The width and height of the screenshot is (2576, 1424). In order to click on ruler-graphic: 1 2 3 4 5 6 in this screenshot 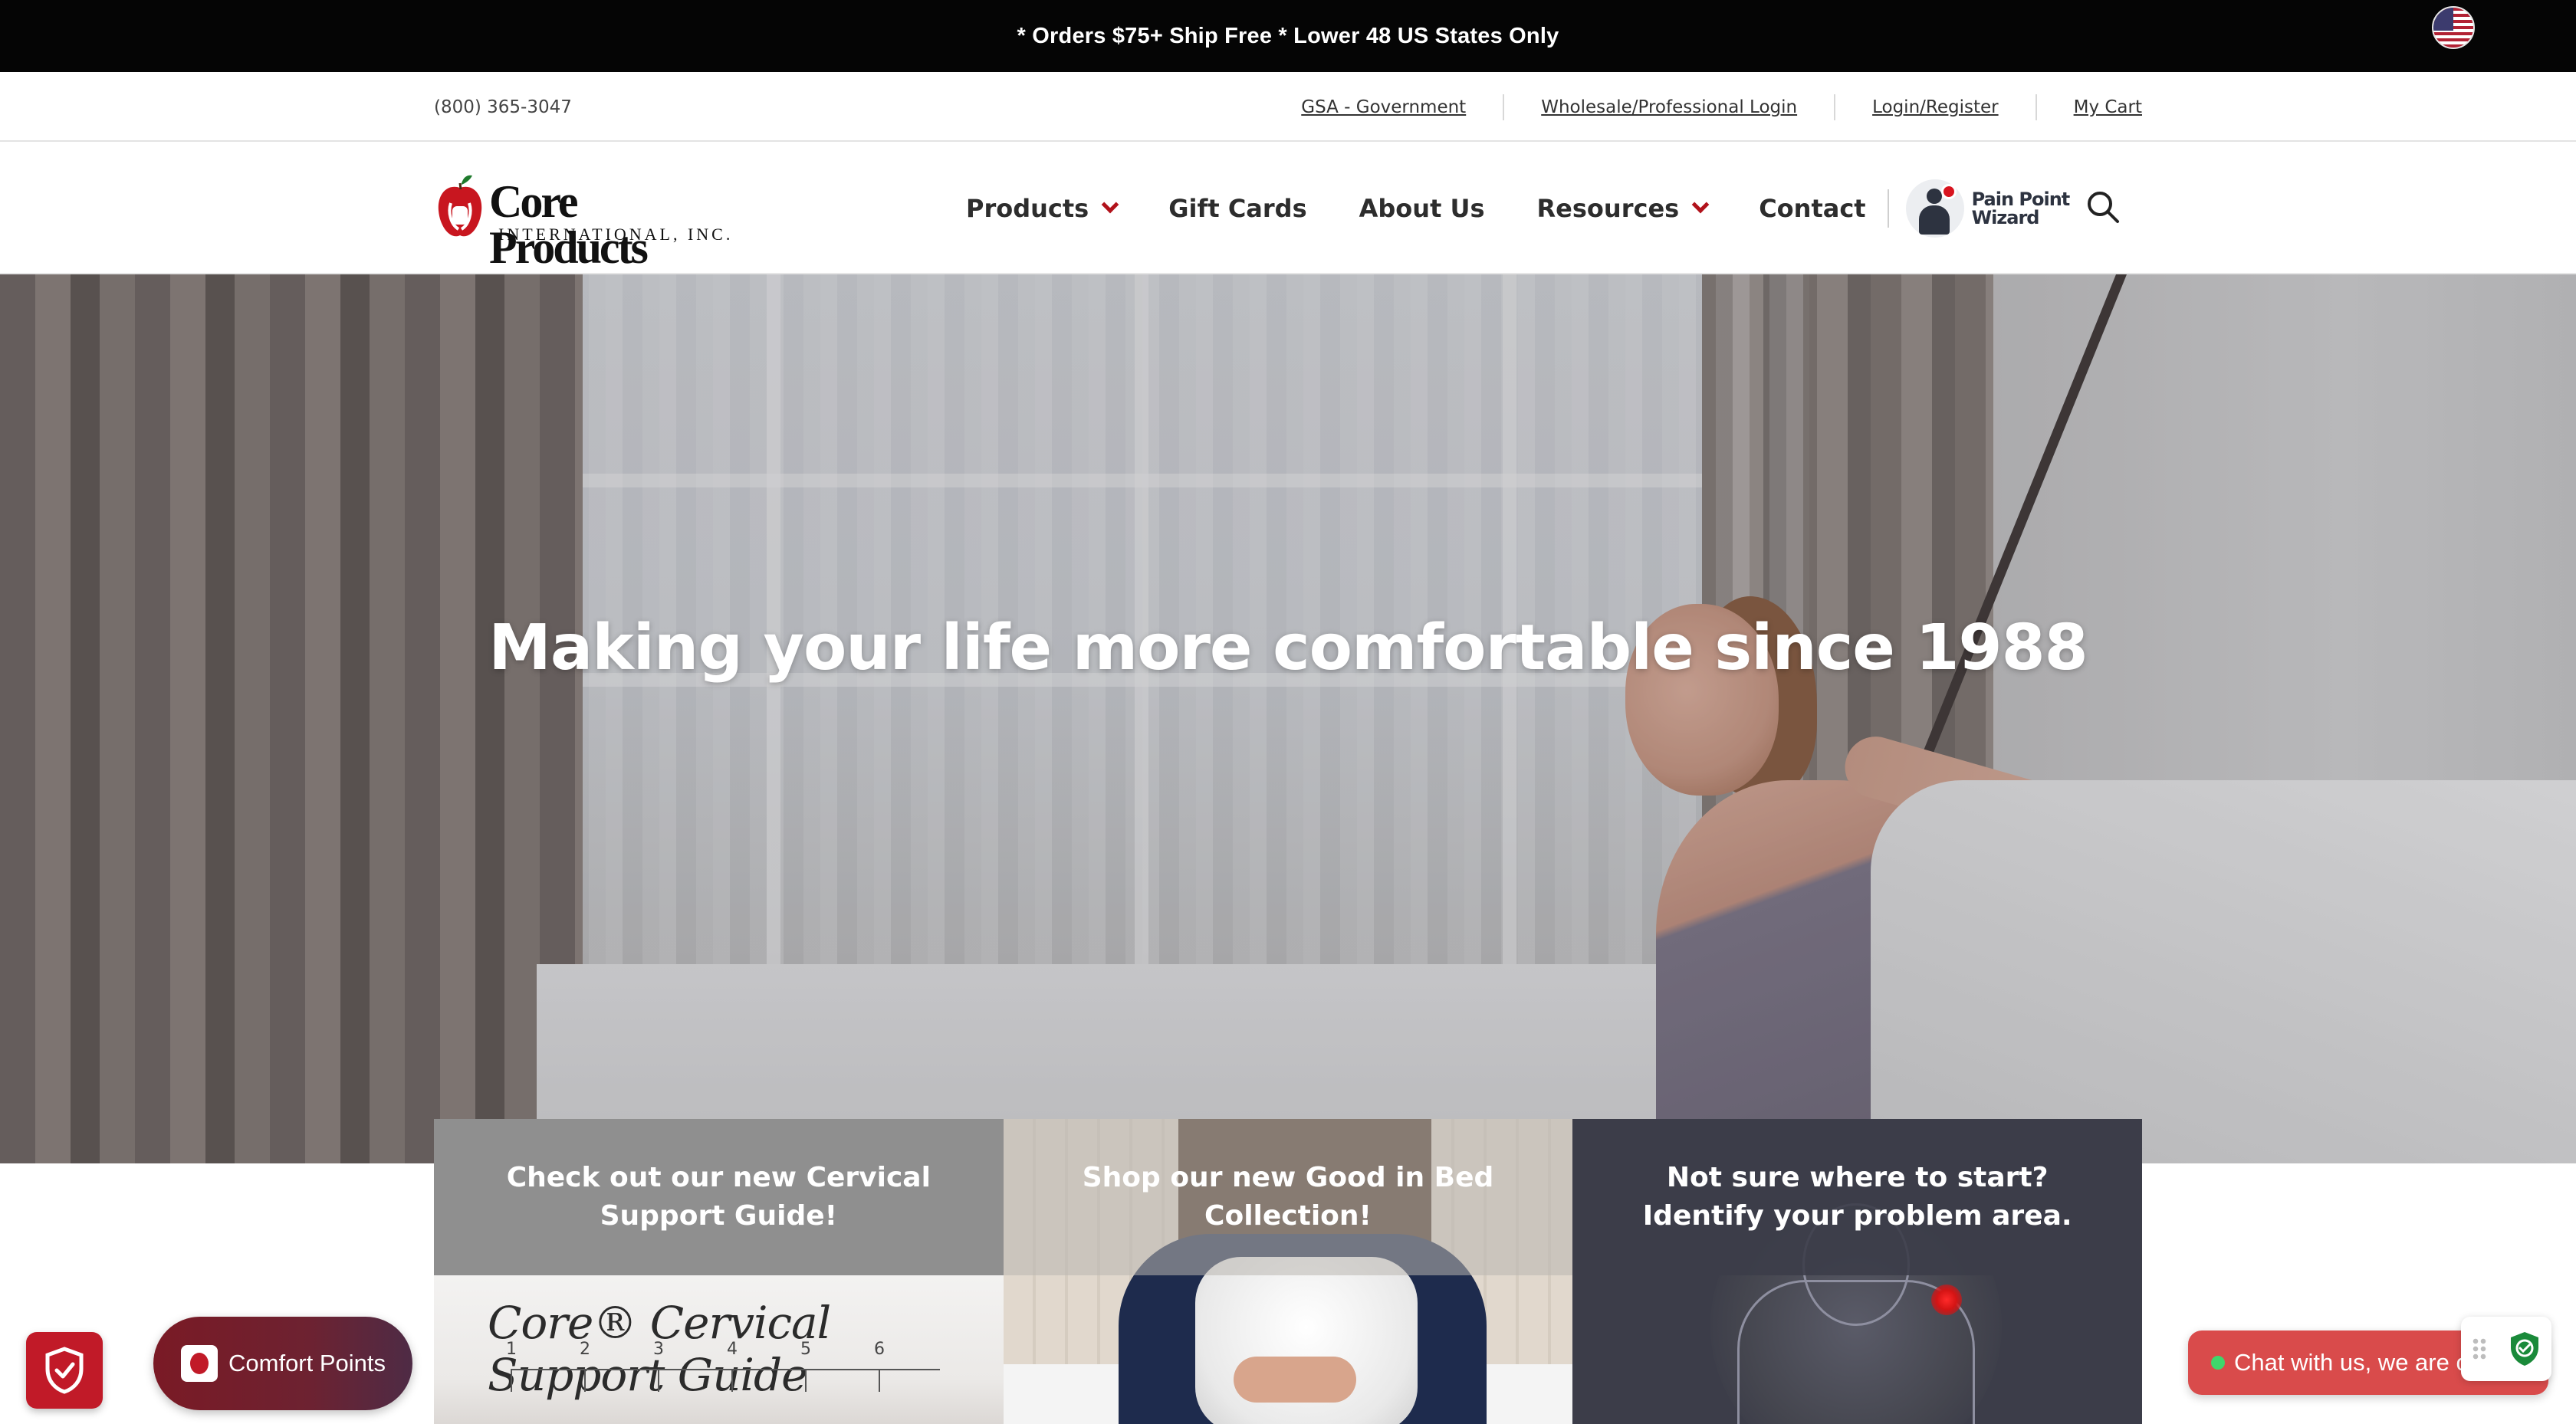, I will do `click(723, 1382)`.